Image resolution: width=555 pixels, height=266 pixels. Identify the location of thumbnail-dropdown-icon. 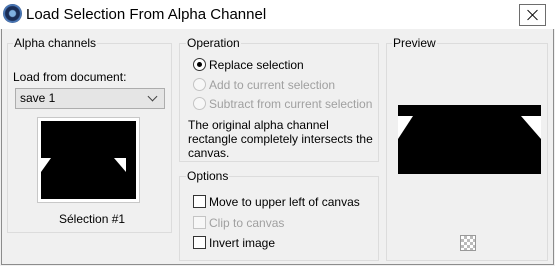
(132, 157).